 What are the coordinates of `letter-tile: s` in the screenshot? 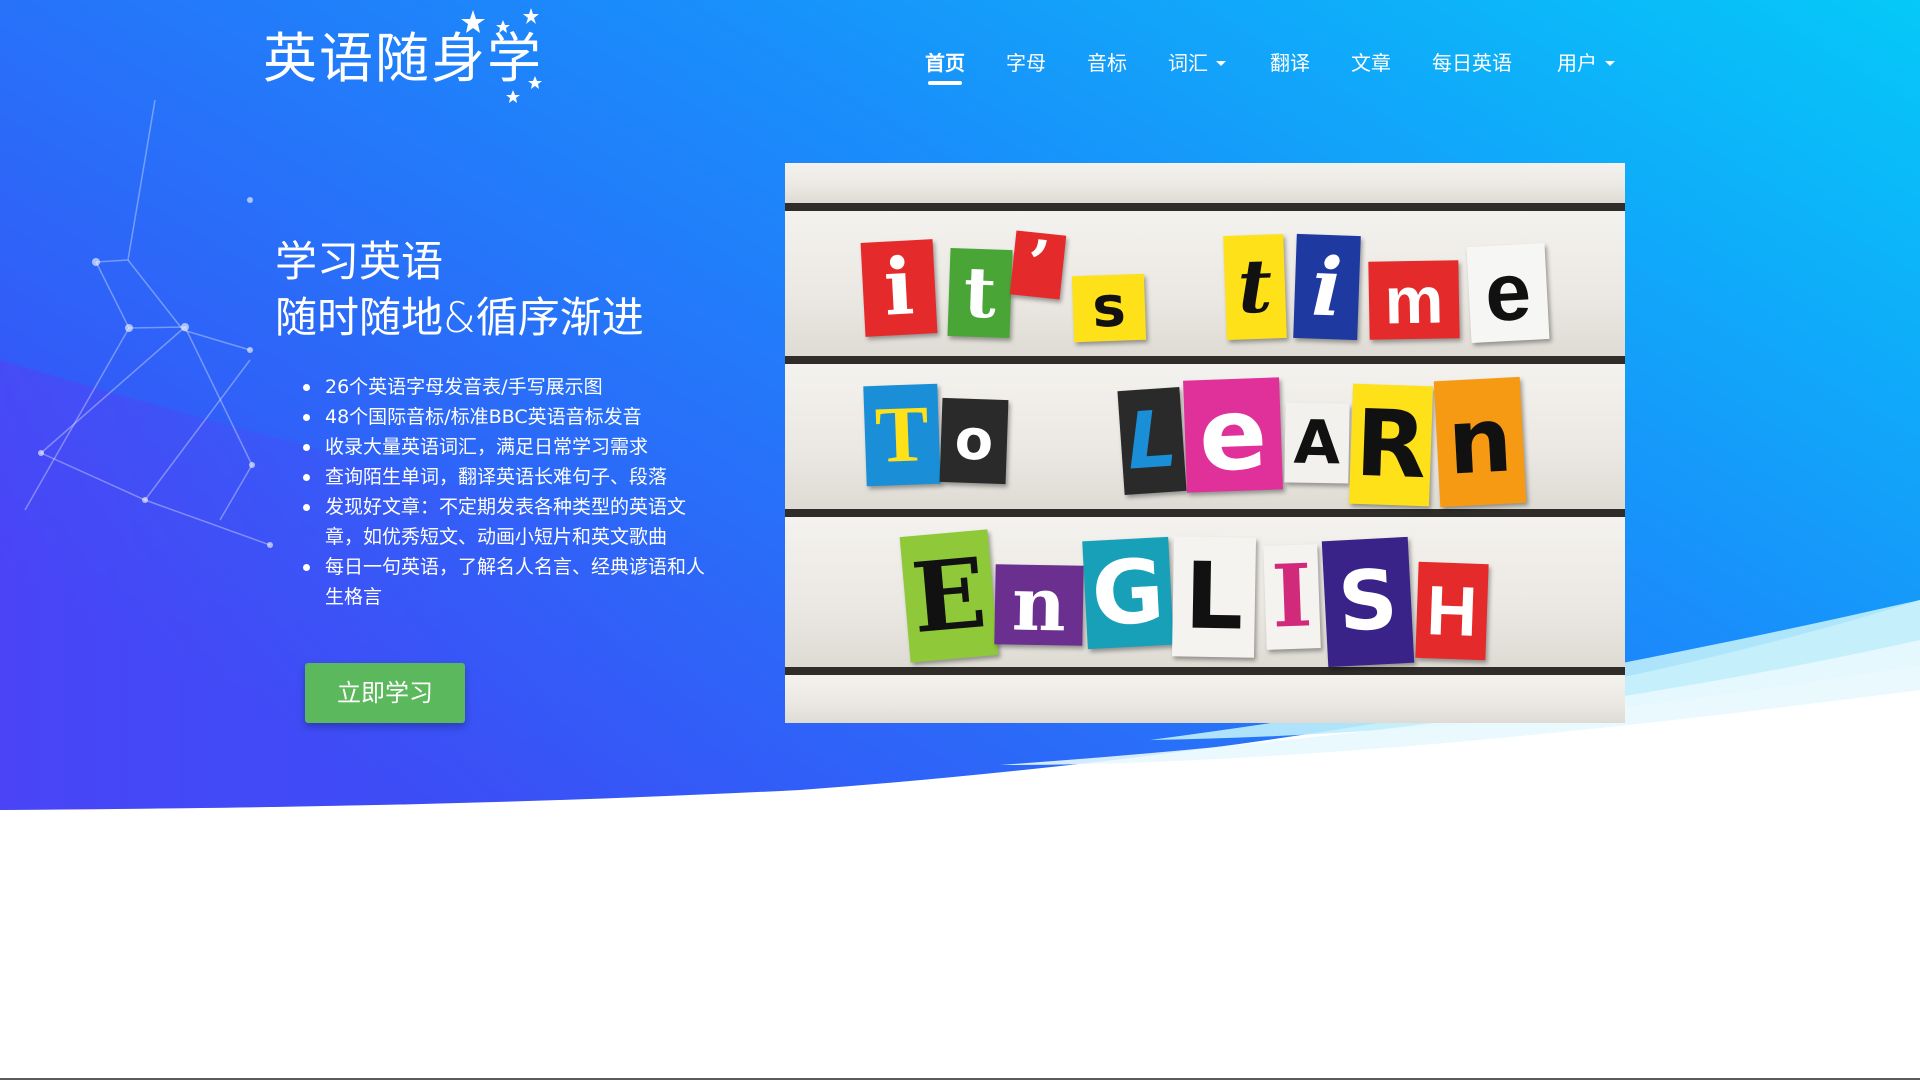 It's located at (1109, 308).